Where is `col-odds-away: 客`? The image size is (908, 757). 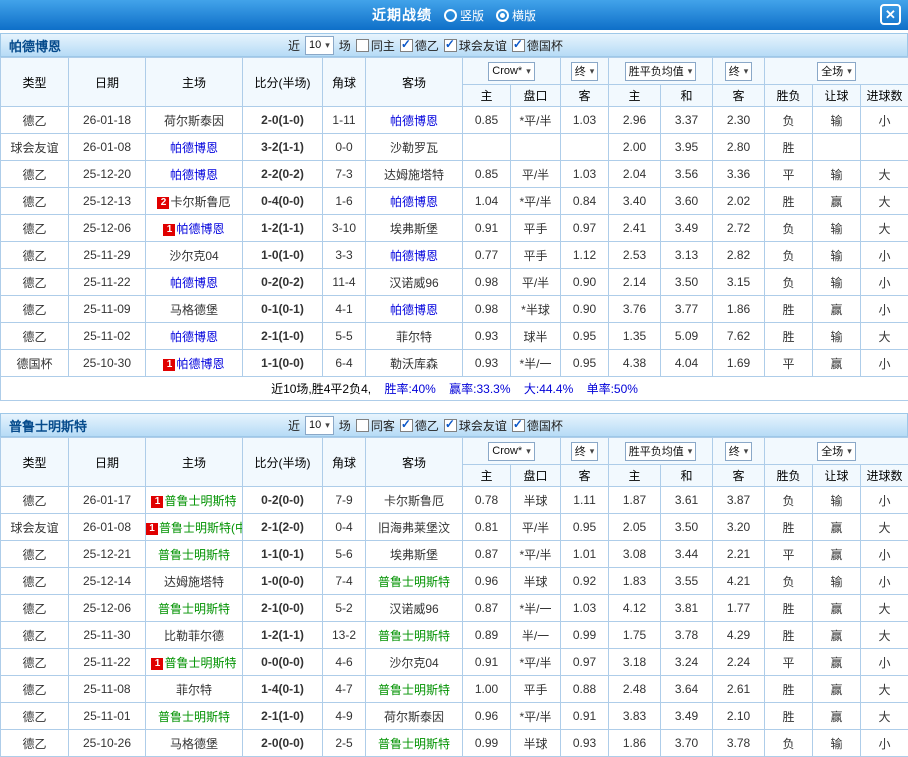 col-odds-away: 客 is located at coordinates (585, 96).